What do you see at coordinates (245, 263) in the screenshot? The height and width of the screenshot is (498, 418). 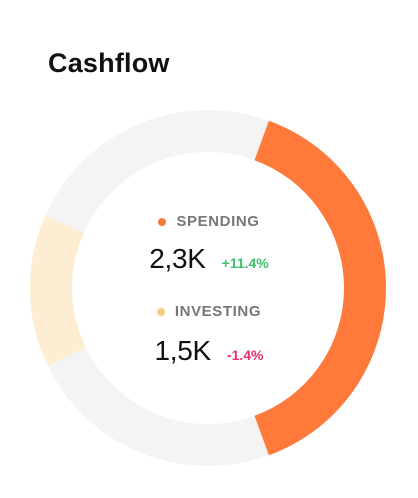 I see `spending-delta: +11.4%` at bounding box center [245, 263].